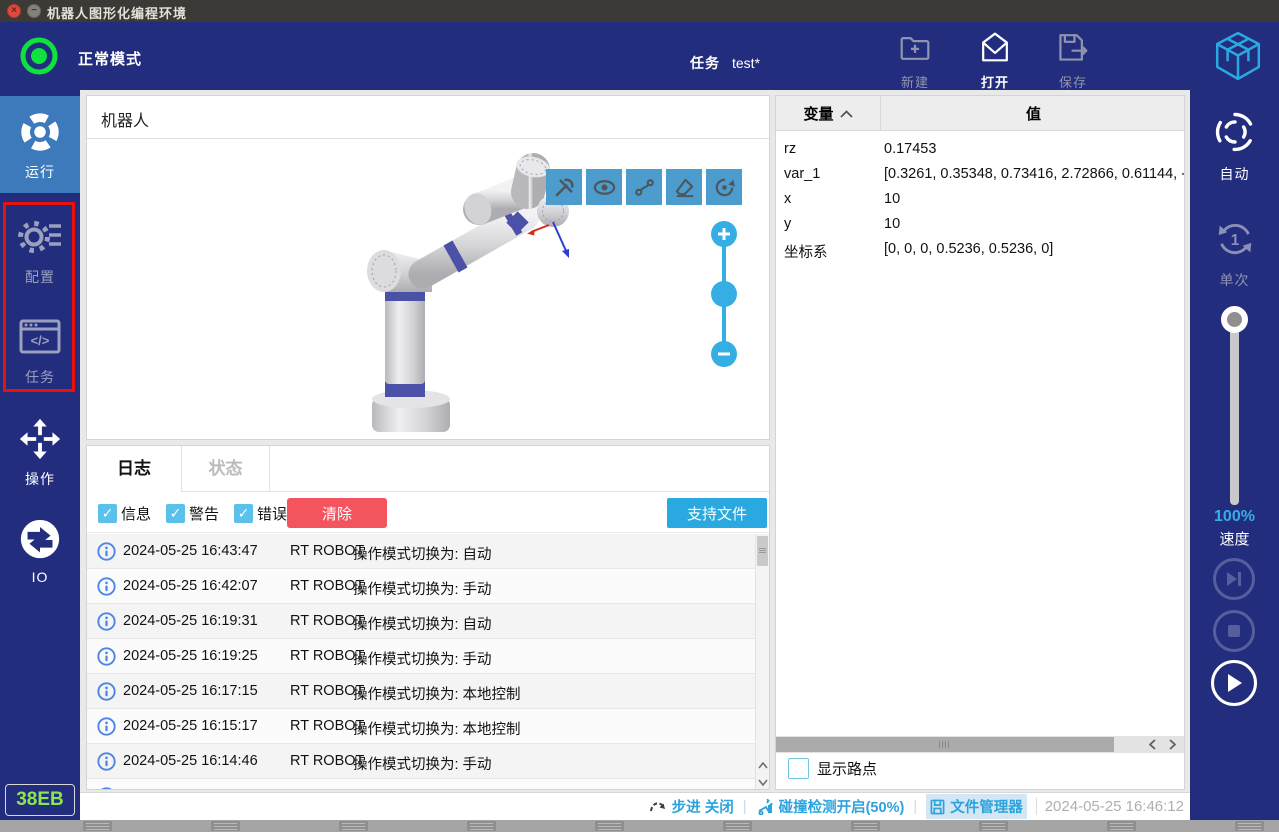  Describe the element at coordinates (1073, 60) in the screenshot. I see `save-button: 保存` at that location.